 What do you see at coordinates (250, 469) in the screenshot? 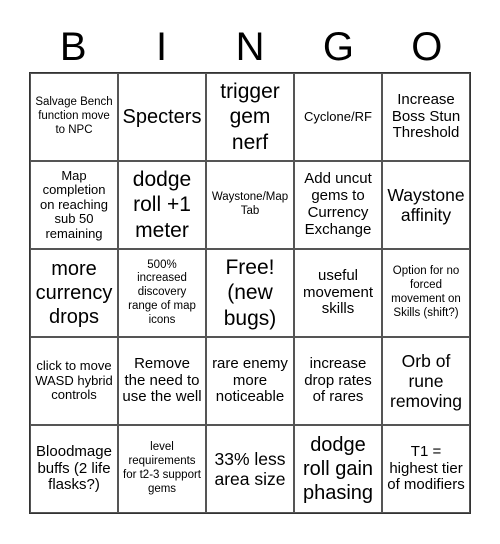
I see `bingo-cell: 33% less area size` at bounding box center [250, 469].